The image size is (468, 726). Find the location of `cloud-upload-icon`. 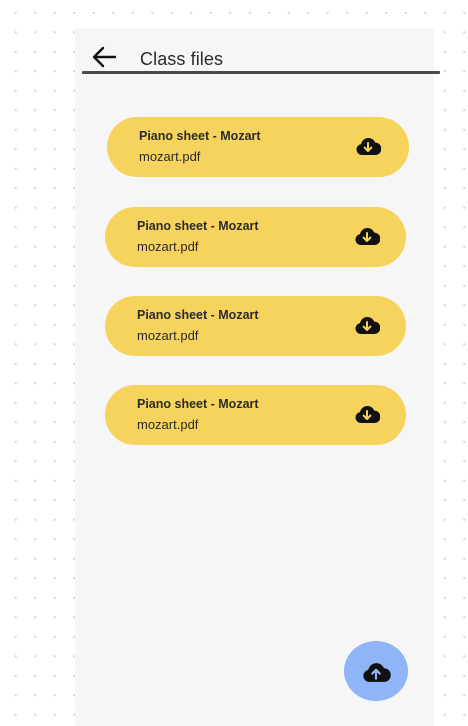

cloud-upload-icon is located at coordinates (377, 672).